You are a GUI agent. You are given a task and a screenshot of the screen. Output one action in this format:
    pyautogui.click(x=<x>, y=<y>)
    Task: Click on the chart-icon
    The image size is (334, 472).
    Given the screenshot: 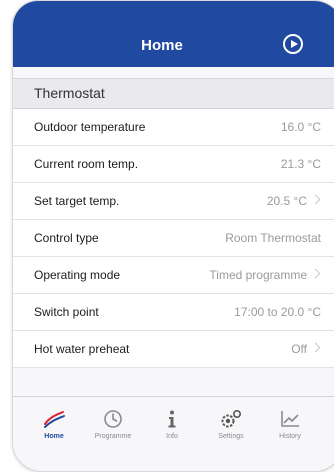 What is the action you would take?
    pyautogui.click(x=290, y=419)
    